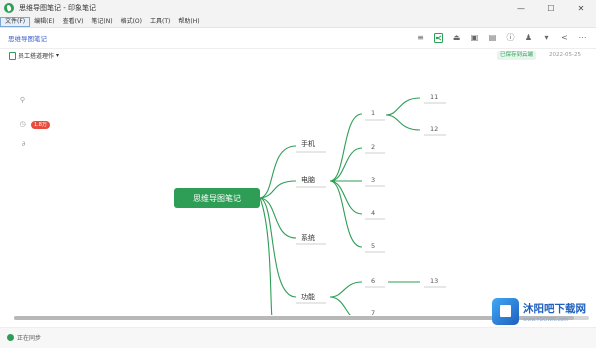  What do you see at coordinates (57, 8) in the screenshot?
I see `window-title: 思维导图笔记 - 印象笔记` at bounding box center [57, 8].